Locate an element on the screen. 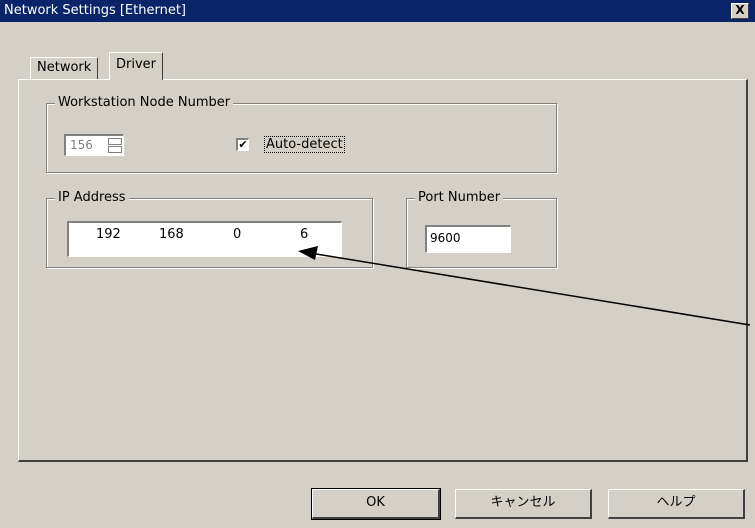 The image size is (755, 528). ip-octet-4: 6 is located at coordinates (304, 234).